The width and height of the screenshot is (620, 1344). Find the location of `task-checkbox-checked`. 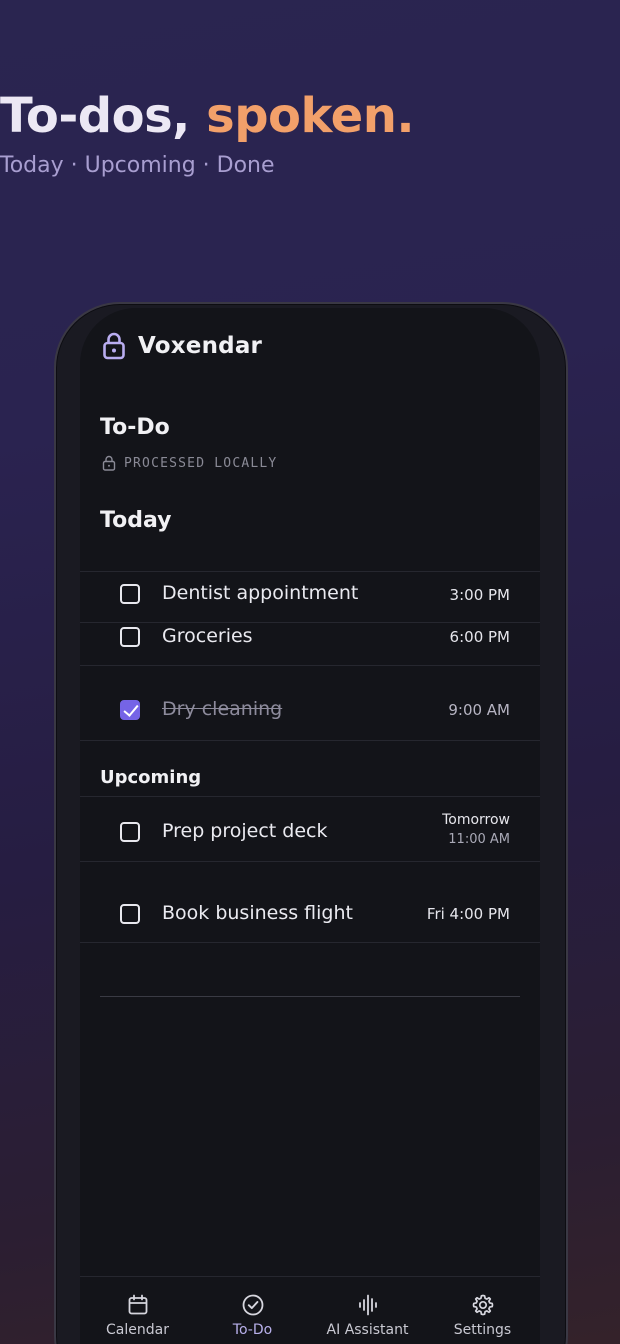

task-checkbox-checked is located at coordinates (130, 710).